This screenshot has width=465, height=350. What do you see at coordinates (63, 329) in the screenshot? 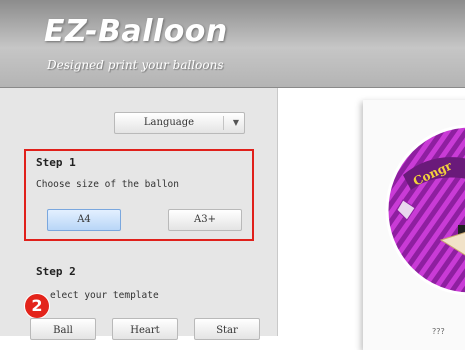
I see `template-ball-button: Ball` at bounding box center [63, 329].